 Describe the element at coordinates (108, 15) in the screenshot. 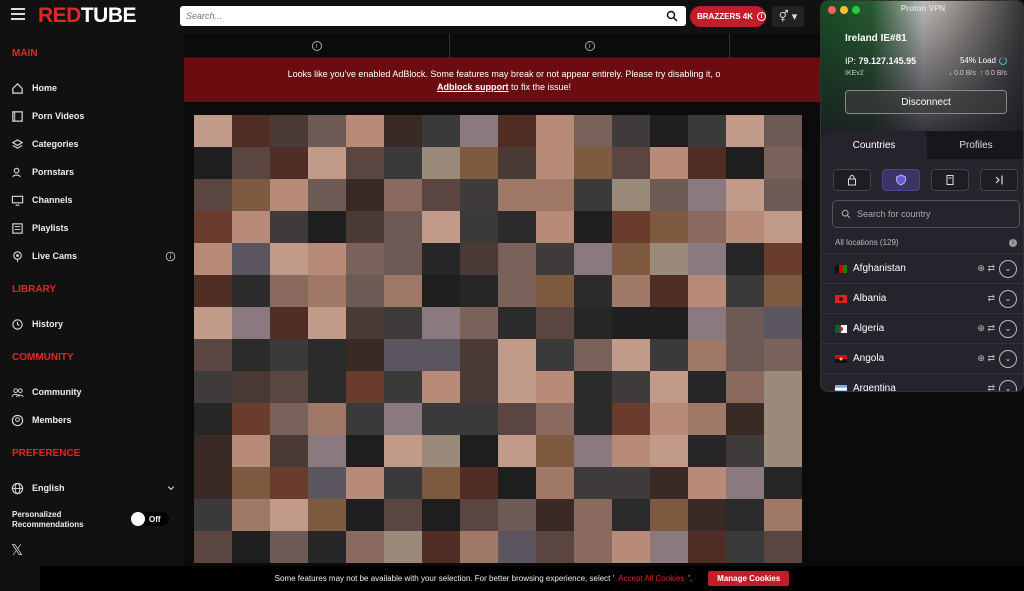

I see `logo-white-text: TUBE` at that location.